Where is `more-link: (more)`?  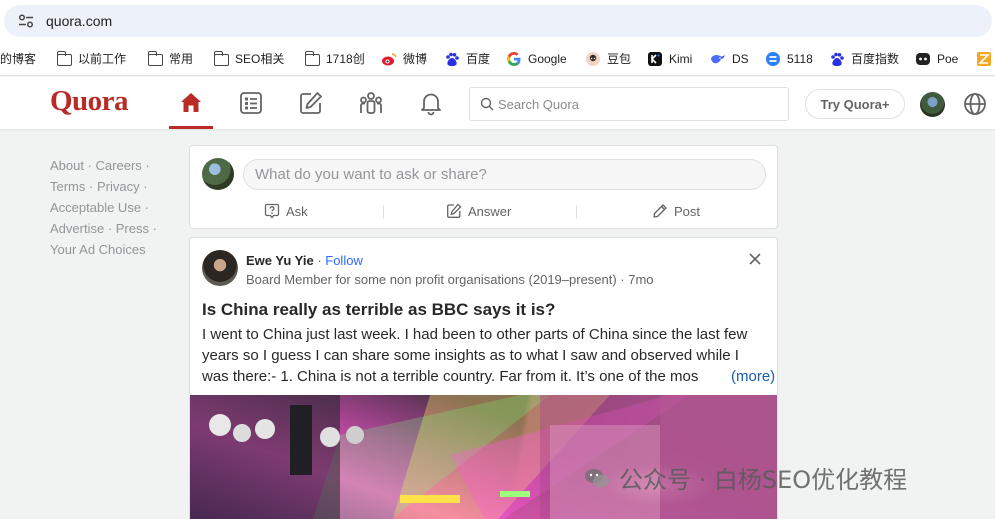
more-link: (more) is located at coordinates (747, 376).